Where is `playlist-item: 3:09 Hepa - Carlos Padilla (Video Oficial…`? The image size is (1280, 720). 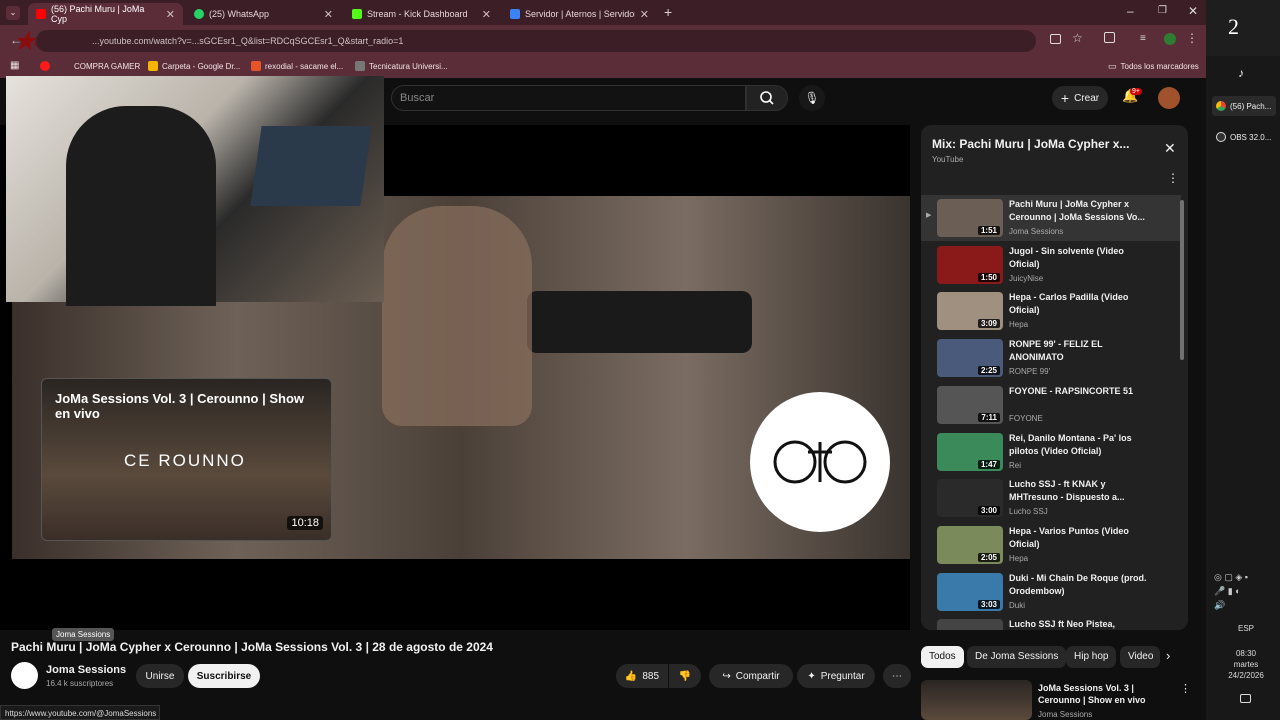
playlist-item: 3:09 Hepa - Carlos Padilla (Video Oficial… is located at coordinates (1051, 311).